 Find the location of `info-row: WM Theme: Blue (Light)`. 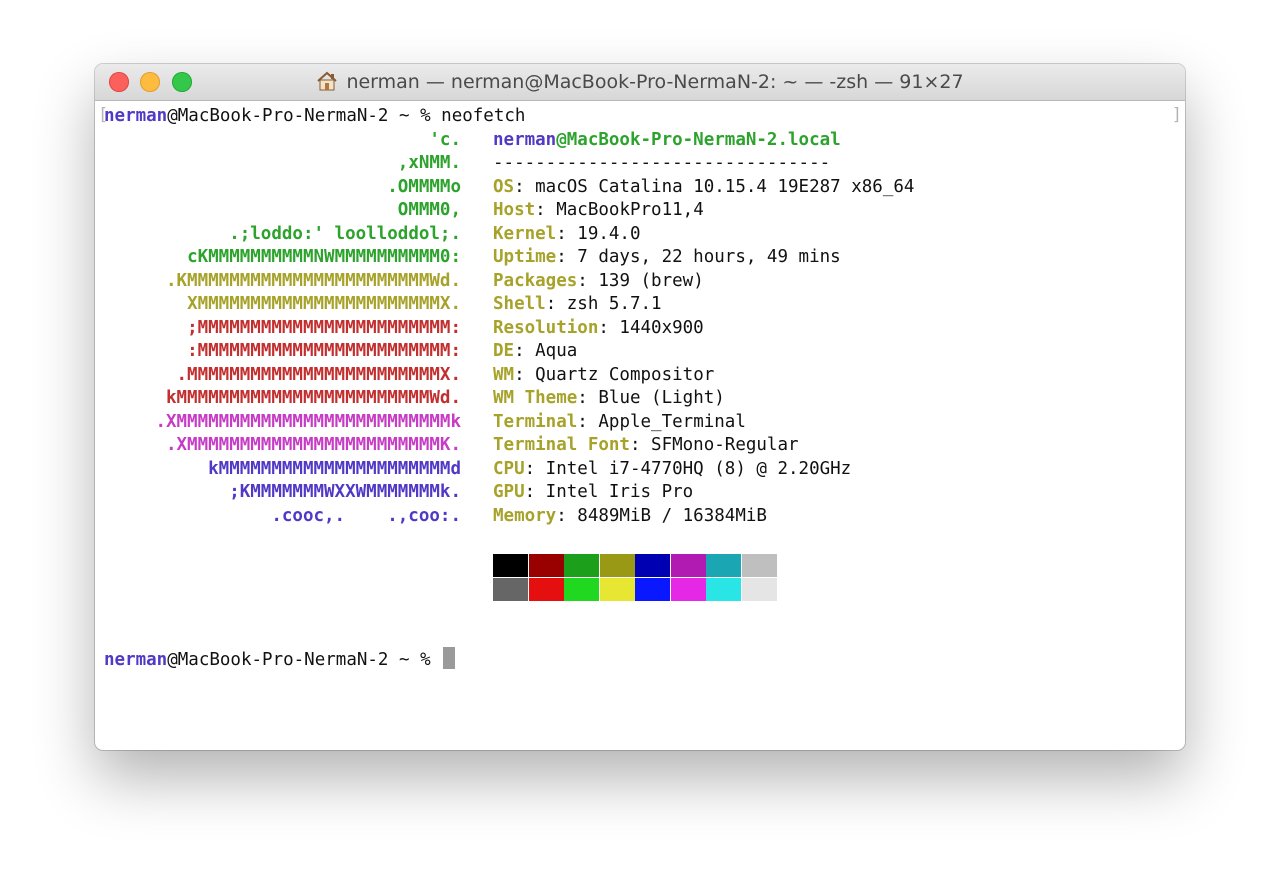

info-row: WM Theme: Blue (Light) is located at coordinates (609, 399).